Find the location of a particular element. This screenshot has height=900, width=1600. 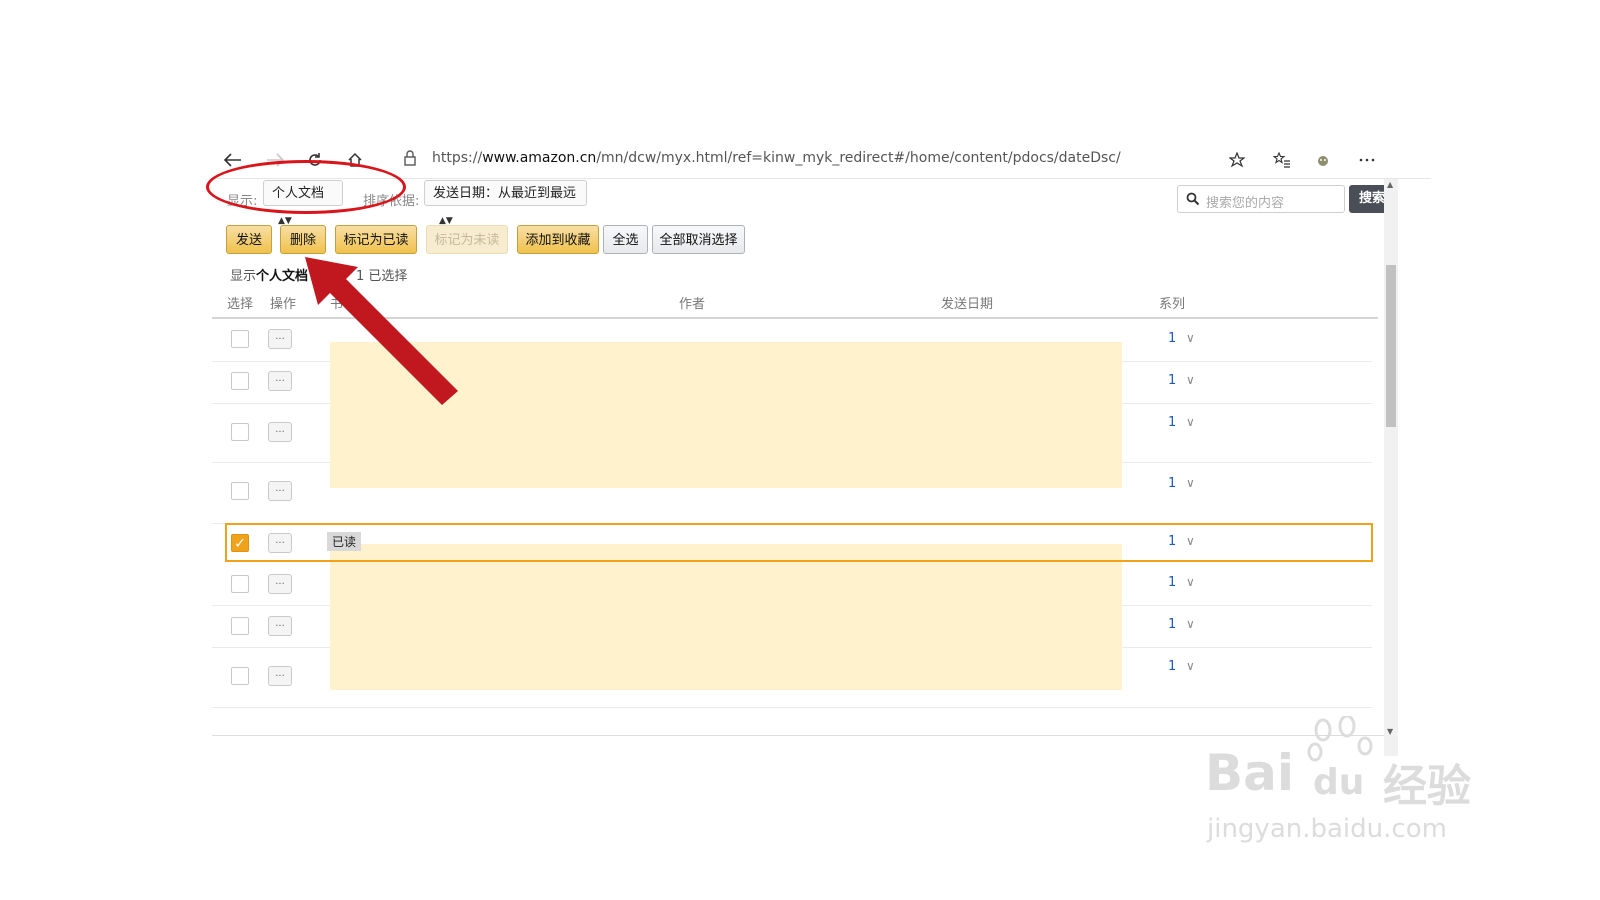

watermark-site: jingyan.baidu.com is located at coordinates (1327, 829).